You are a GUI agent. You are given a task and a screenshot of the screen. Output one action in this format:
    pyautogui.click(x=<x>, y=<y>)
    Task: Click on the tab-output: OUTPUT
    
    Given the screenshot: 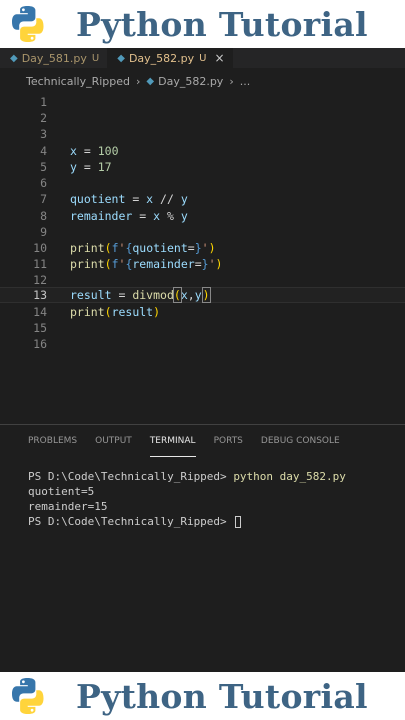 What is the action you would take?
    pyautogui.click(x=113, y=441)
    